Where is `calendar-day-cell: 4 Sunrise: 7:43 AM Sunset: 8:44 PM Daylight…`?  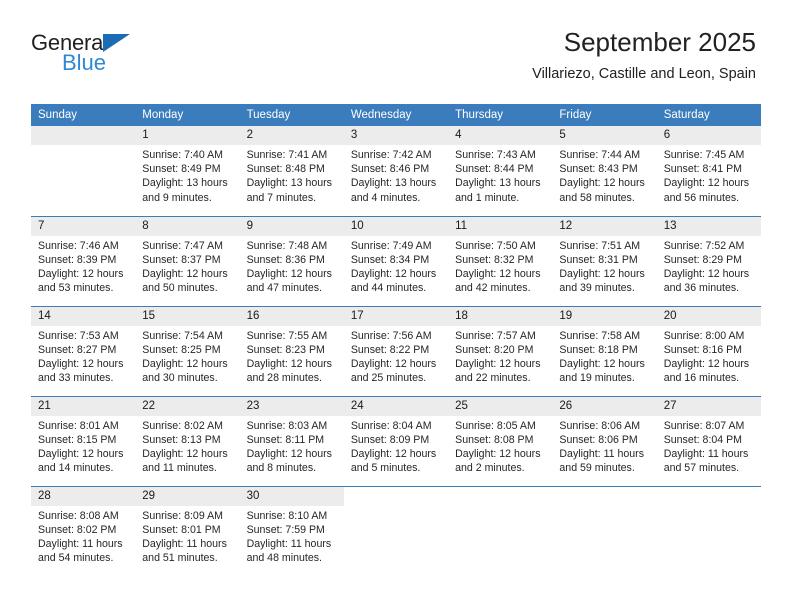
calendar-day-cell: 4 Sunrise: 7:43 AM Sunset: 8:44 PM Daylight… is located at coordinates (500, 171).